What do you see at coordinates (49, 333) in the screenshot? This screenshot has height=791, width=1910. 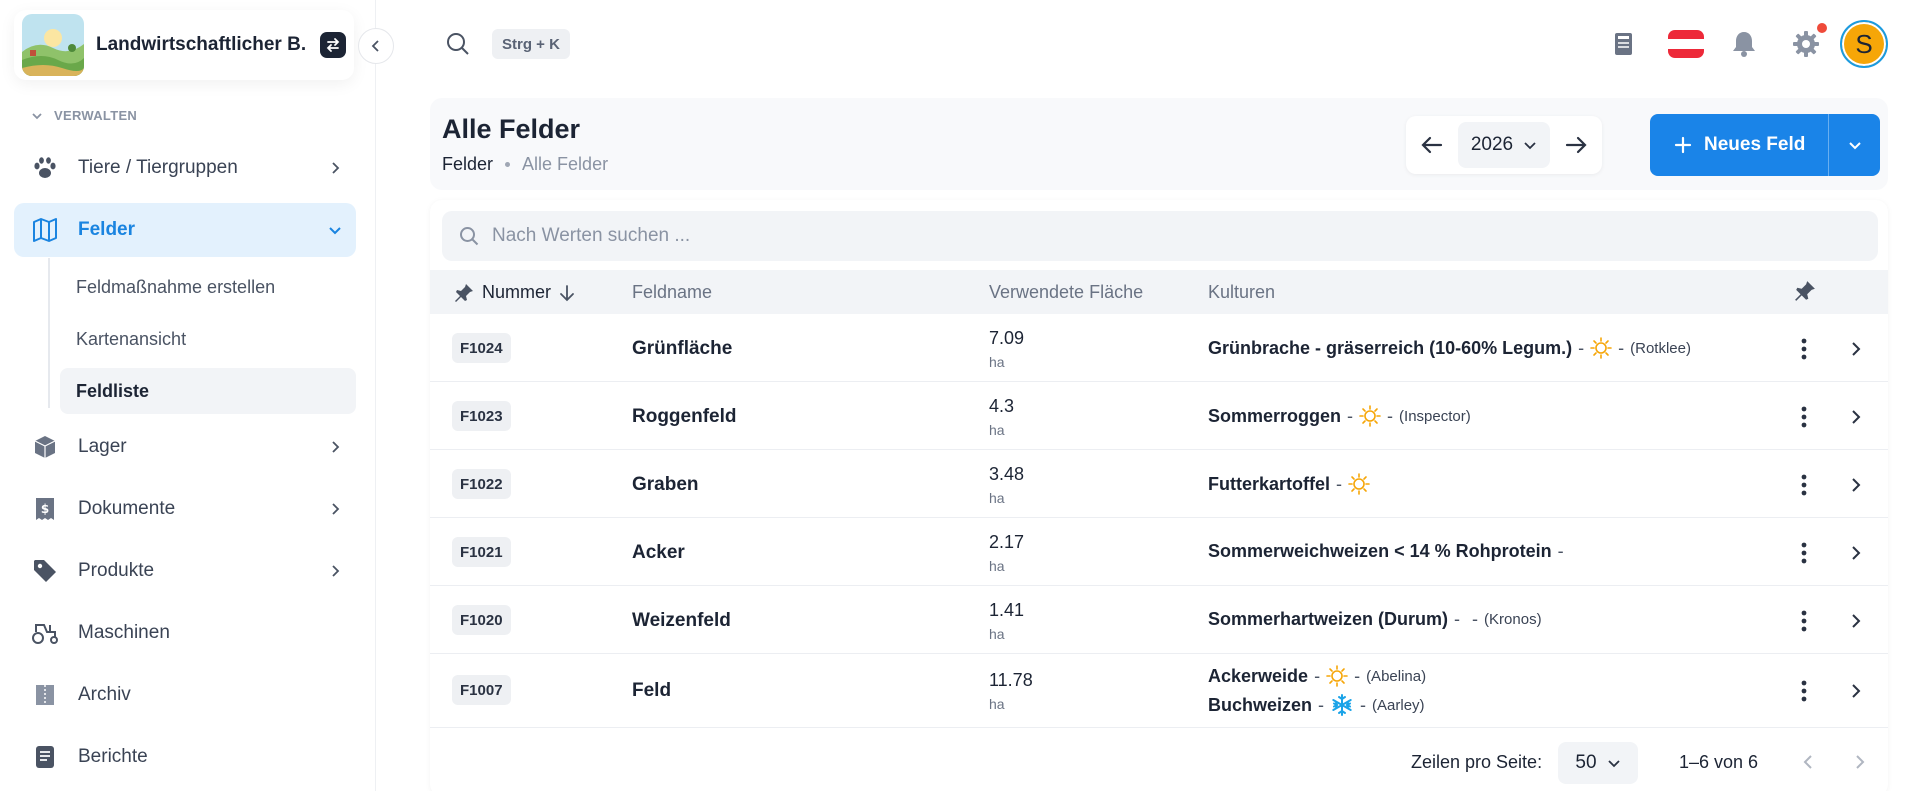 I see `submenu-line` at bounding box center [49, 333].